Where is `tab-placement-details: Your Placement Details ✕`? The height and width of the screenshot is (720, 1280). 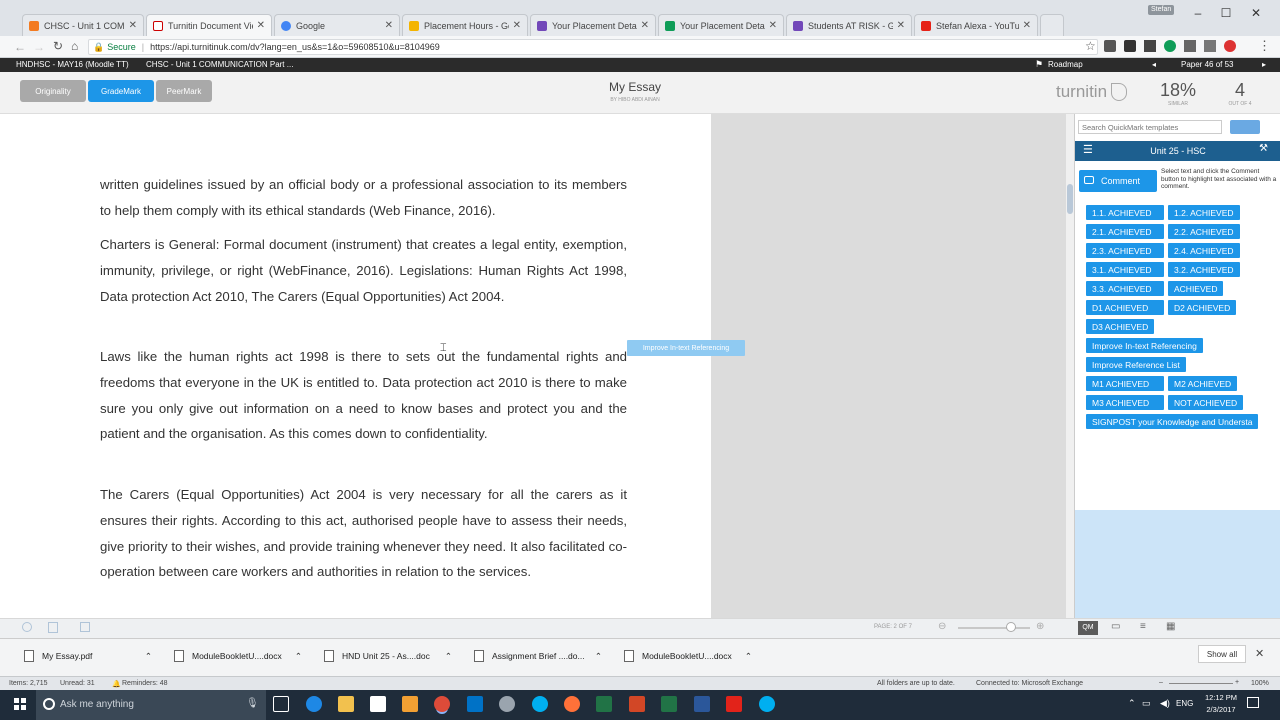
tab-placement-details: Your Placement Details ✕ is located at coordinates (593, 25).